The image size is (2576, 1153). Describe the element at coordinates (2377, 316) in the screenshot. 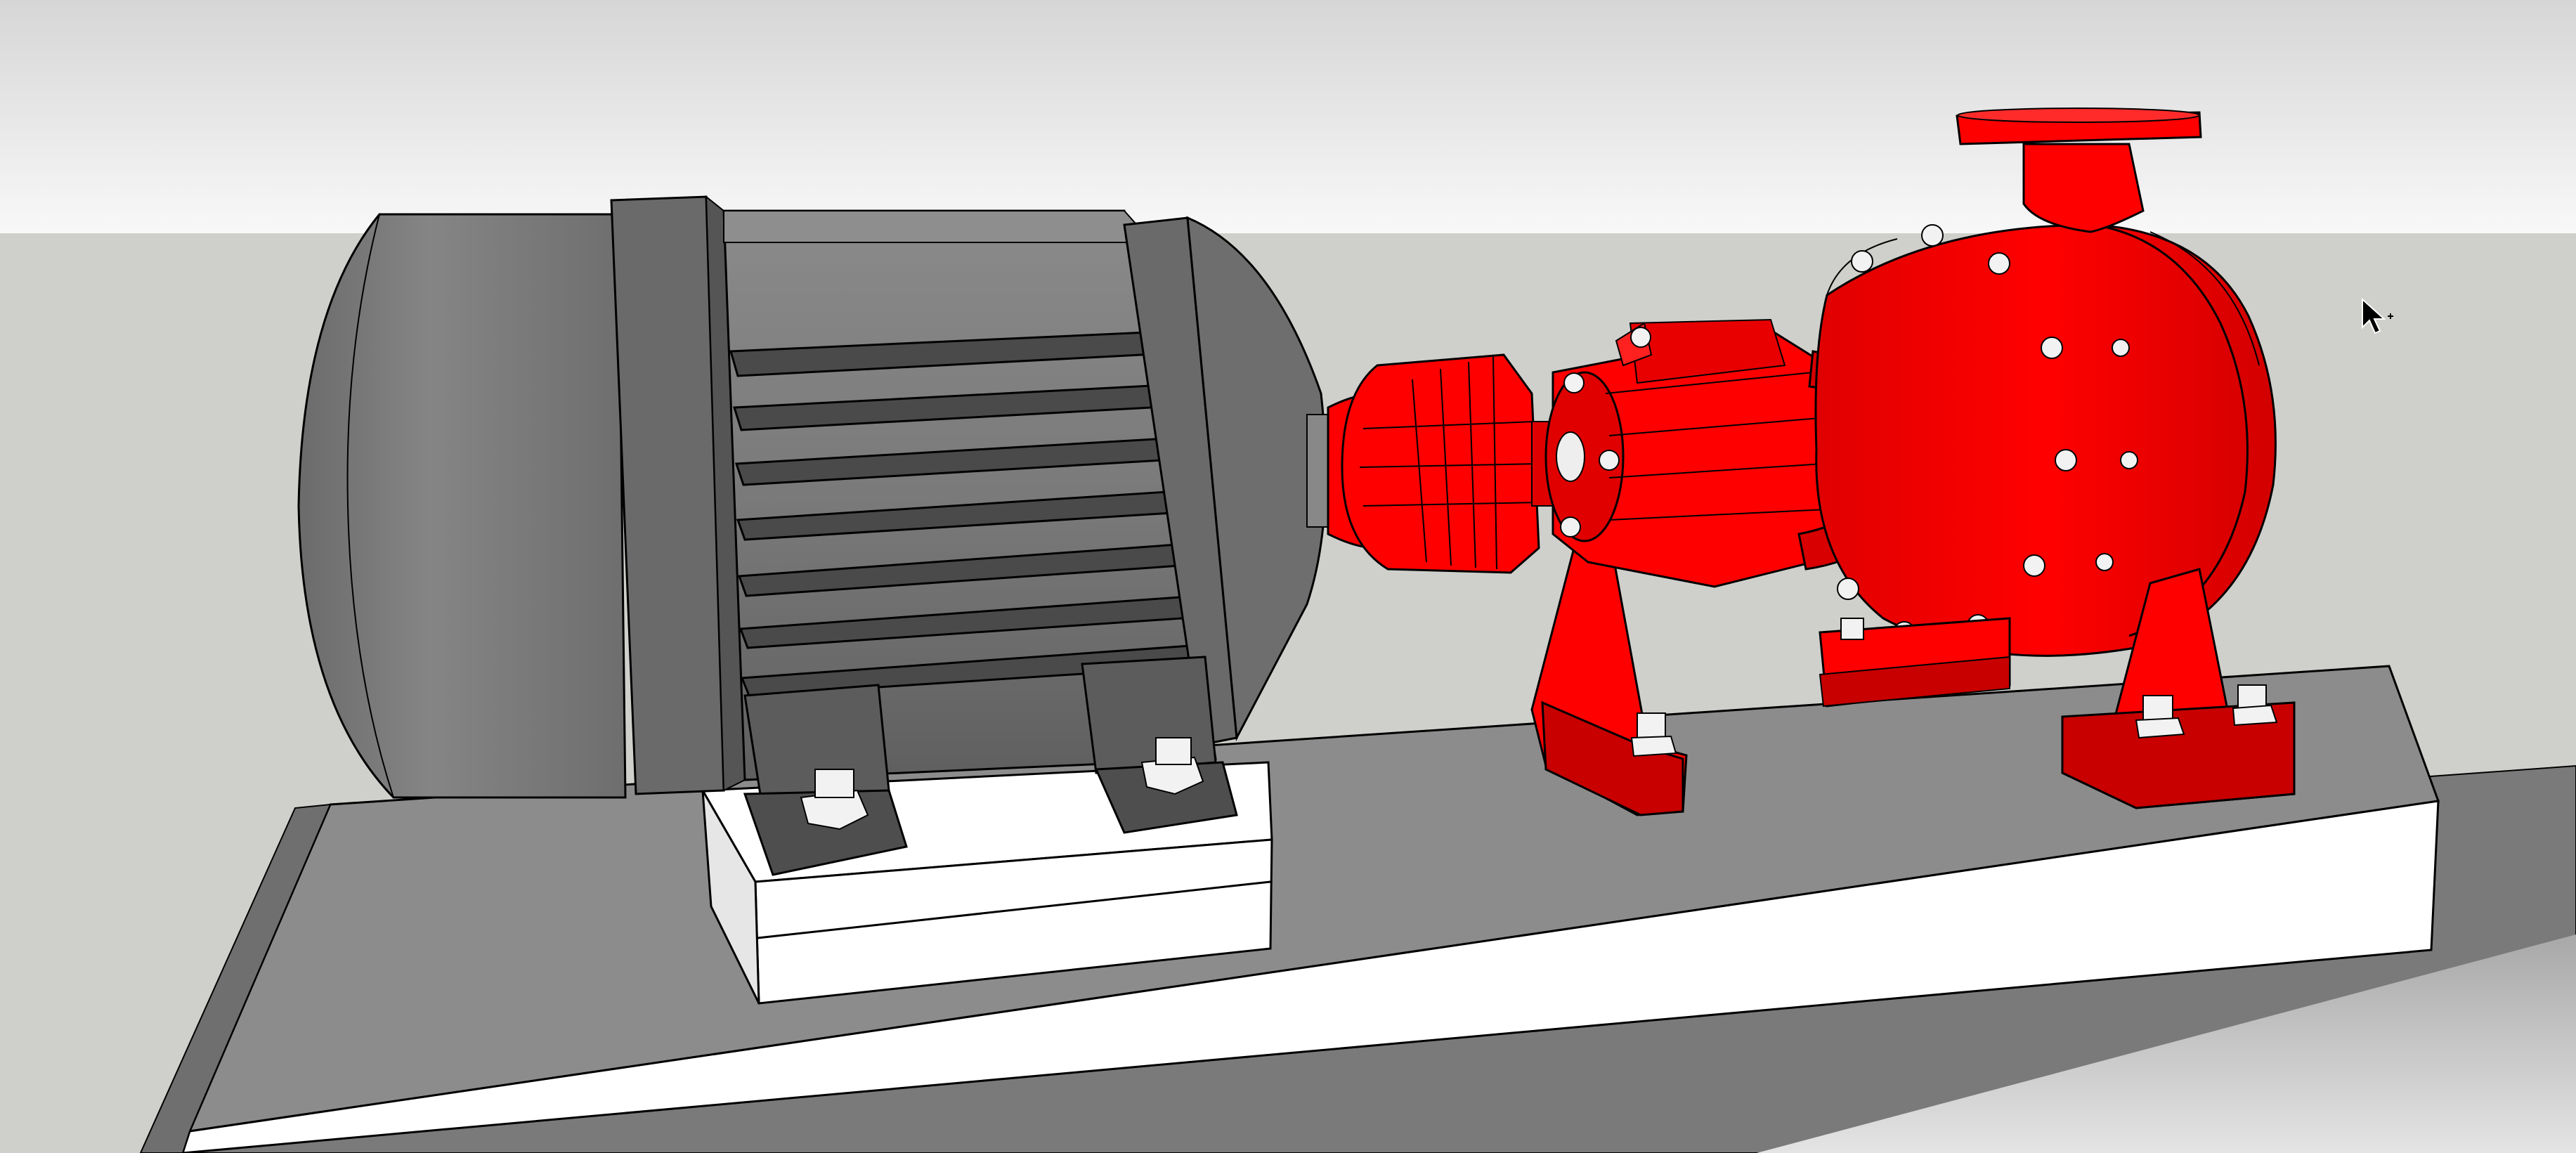

I see `select-arrow-cursor-icon` at that location.